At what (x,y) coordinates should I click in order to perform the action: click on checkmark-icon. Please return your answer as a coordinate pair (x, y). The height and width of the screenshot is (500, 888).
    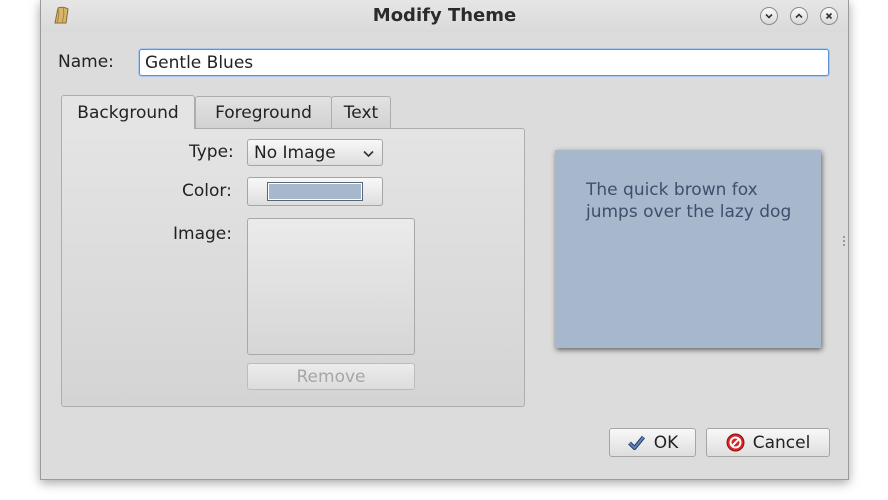
    Looking at the image, I should click on (636, 442).